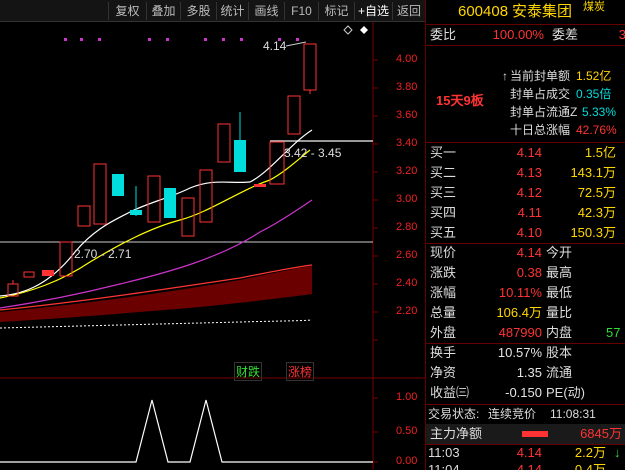 The image size is (625, 470). What do you see at coordinates (408, 11) in the screenshot?
I see `back-button: 返回` at bounding box center [408, 11].